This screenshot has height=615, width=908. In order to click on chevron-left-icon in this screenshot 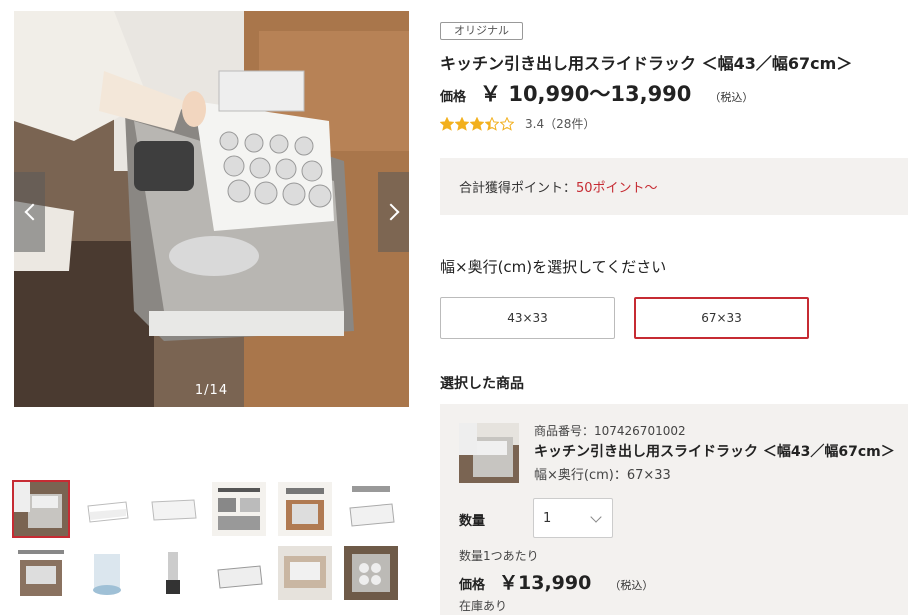, I will do `click(32, 212)`.